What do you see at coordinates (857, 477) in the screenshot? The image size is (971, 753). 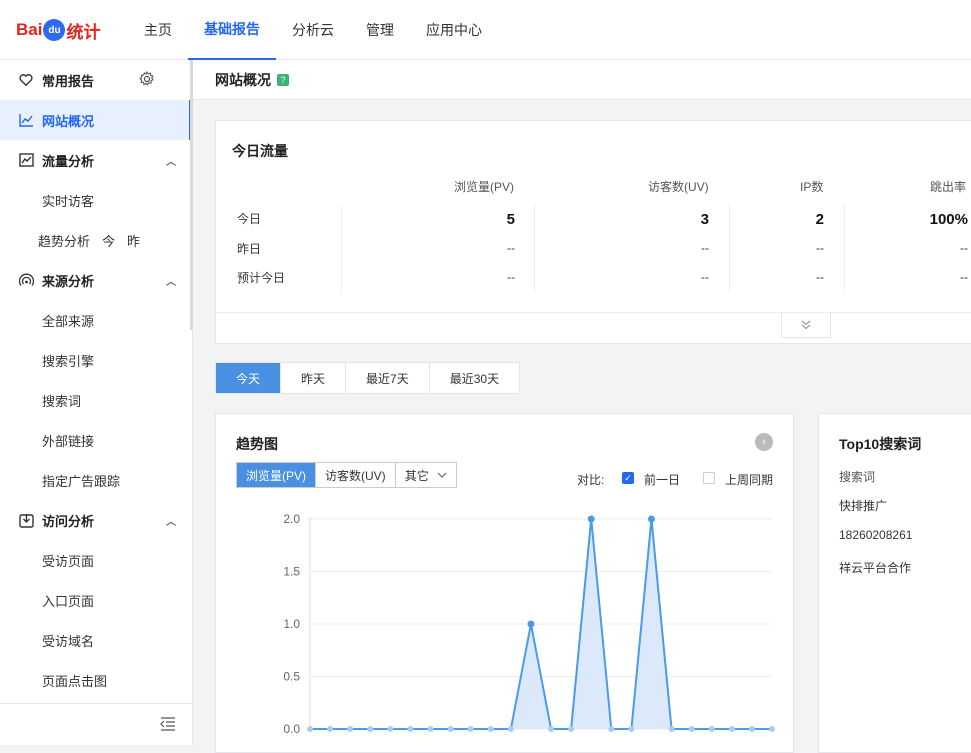 I see `top10-header: 搜索词` at bounding box center [857, 477].